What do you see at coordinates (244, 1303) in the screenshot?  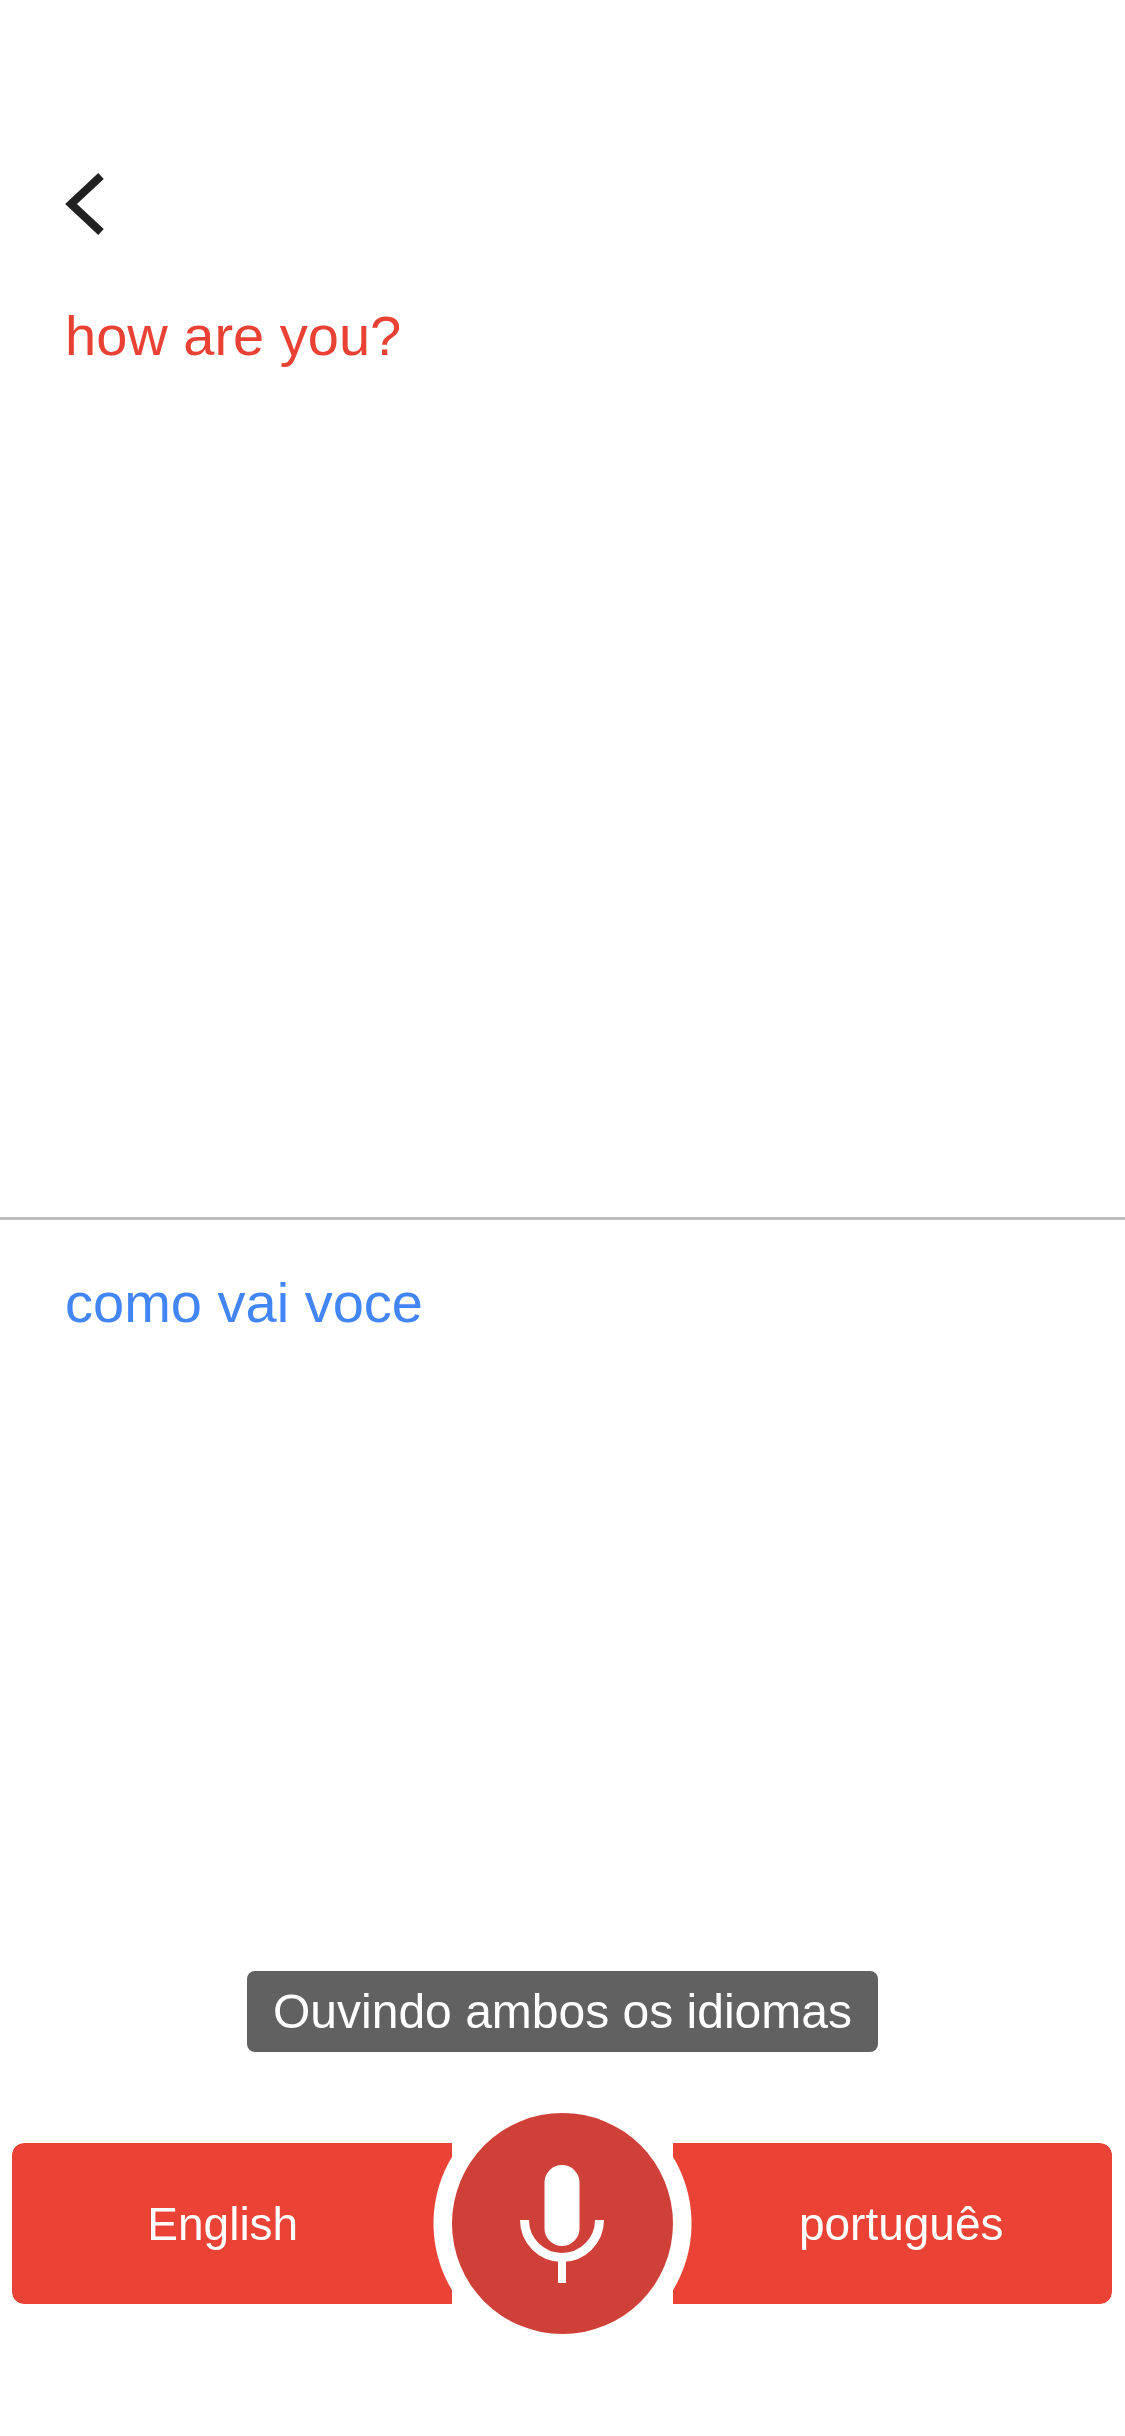 I see `translation-text: como vai voce` at bounding box center [244, 1303].